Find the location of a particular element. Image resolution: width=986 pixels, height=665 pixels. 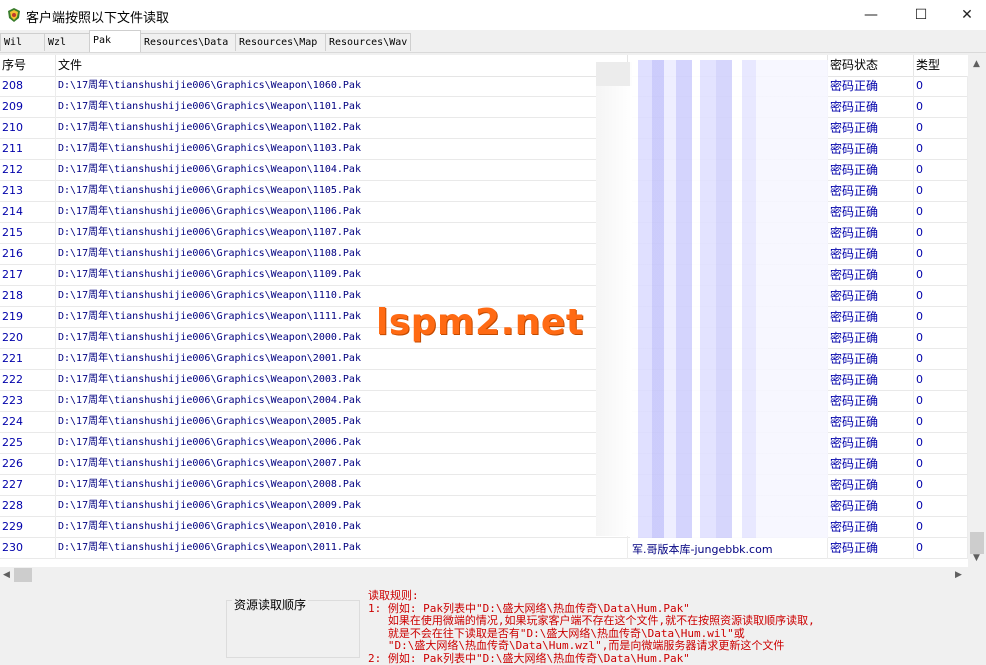

rules-line: 如果在使用微端的情况,如果玩家客户端不存在这个文件,就不在按照资源读取顺序读取, is located at coordinates (673, 621).